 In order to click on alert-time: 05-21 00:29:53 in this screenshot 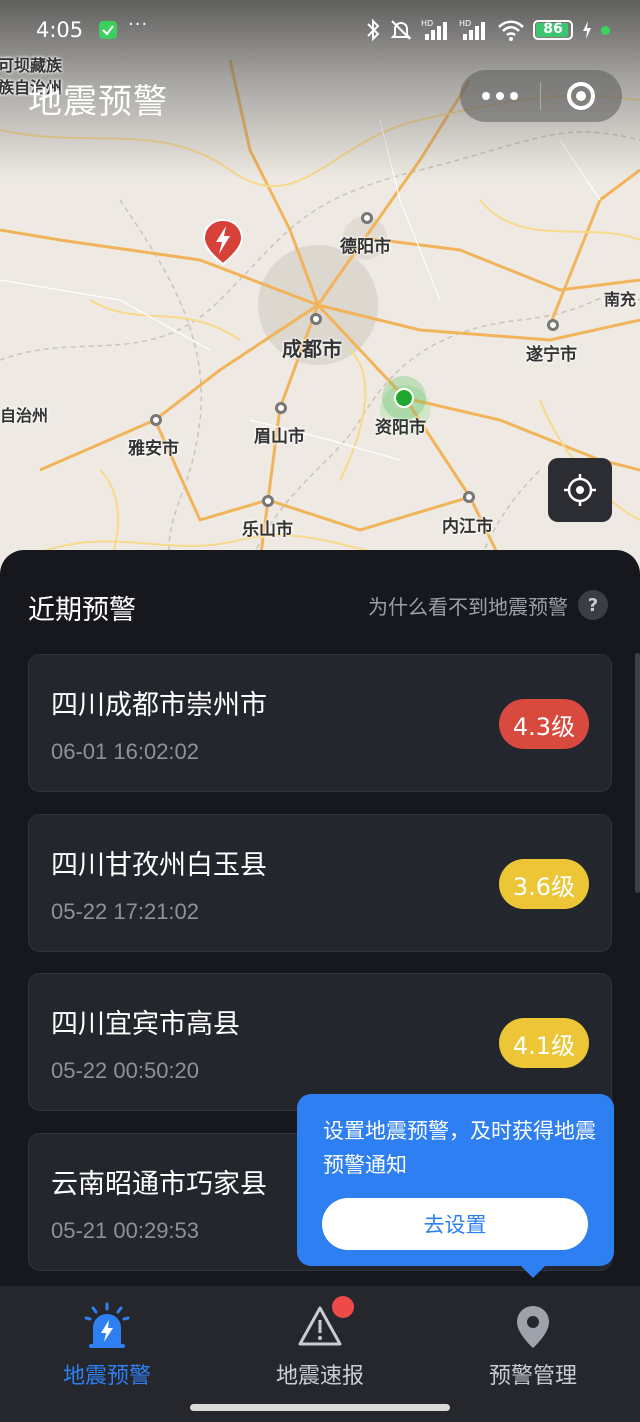, I will do `click(125, 1230)`.